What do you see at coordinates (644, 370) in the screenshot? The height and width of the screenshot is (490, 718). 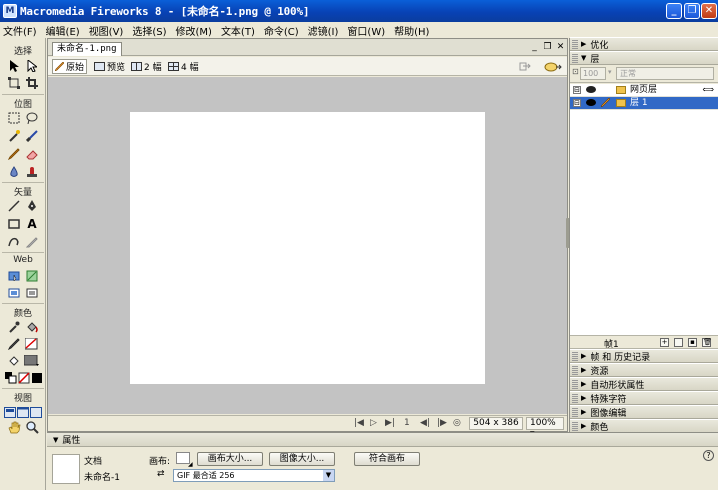 I see `panel-assets-header: ▶ 资源` at bounding box center [644, 370].